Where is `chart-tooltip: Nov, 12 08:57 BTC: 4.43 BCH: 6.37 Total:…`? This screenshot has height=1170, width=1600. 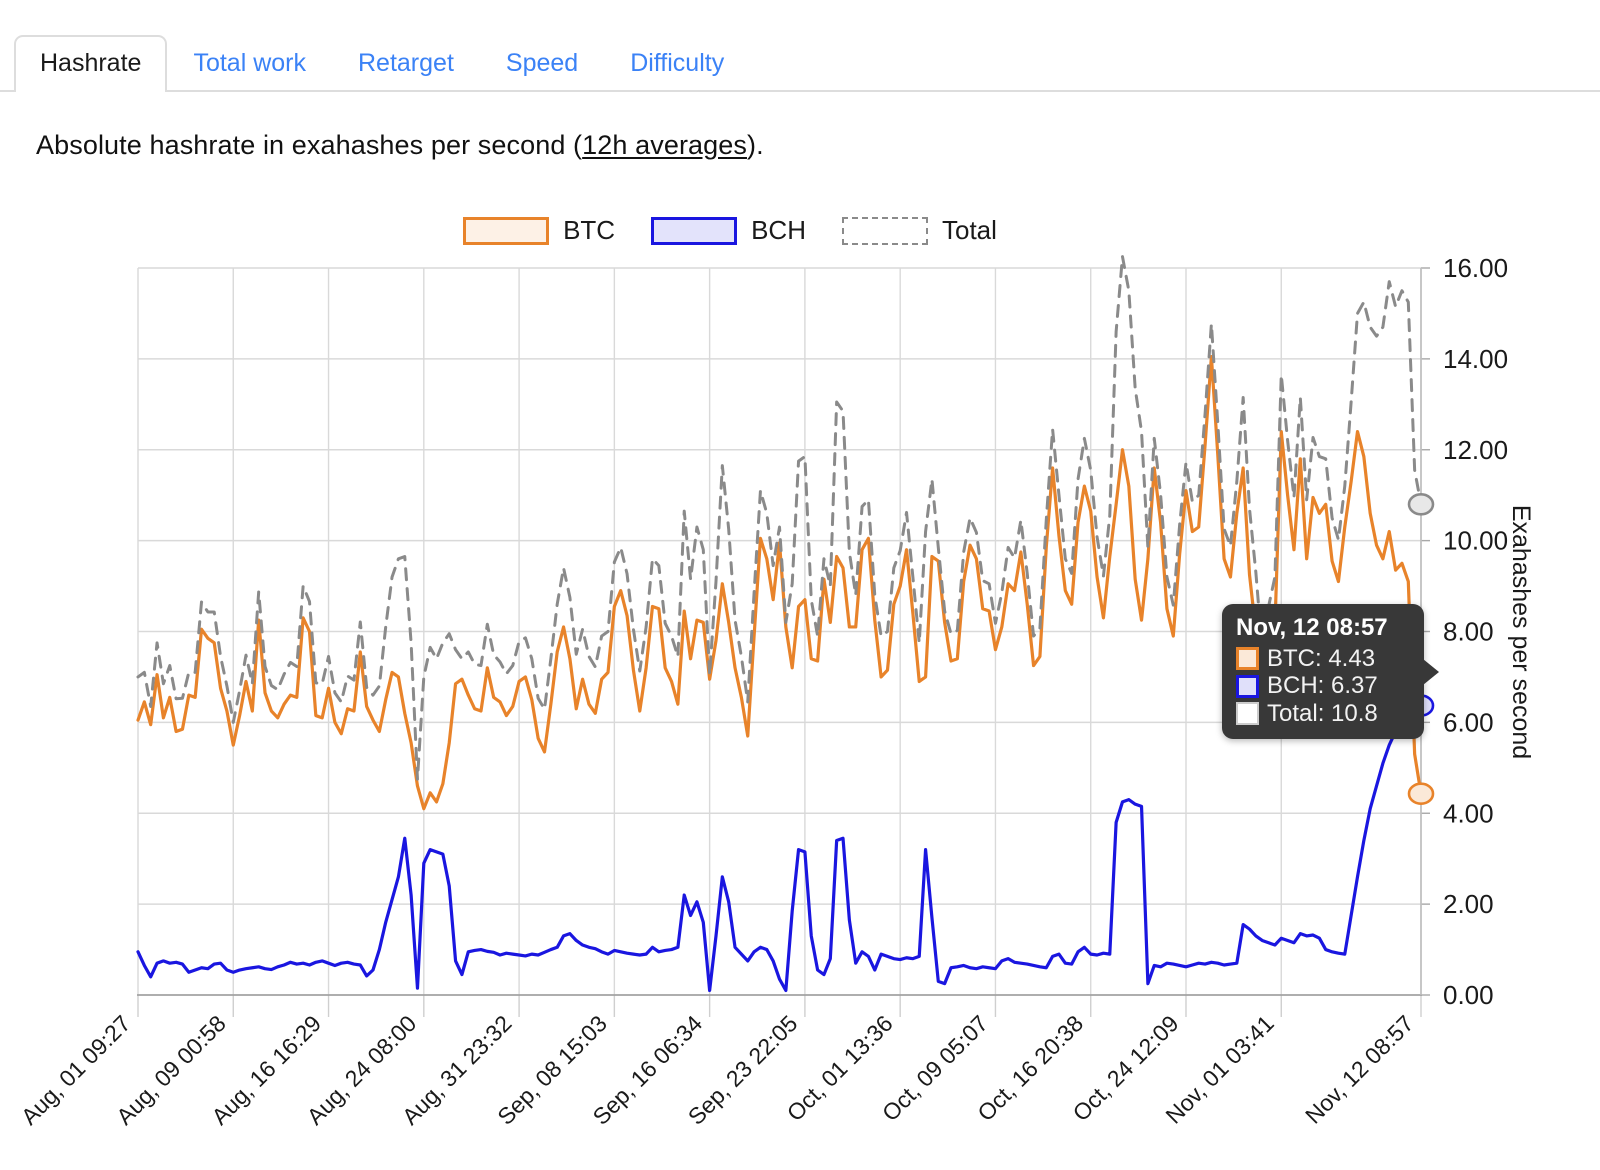 chart-tooltip: Nov, 12 08:57 BTC: 4.43 BCH: 6.37 Total:… is located at coordinates (1330, 672).